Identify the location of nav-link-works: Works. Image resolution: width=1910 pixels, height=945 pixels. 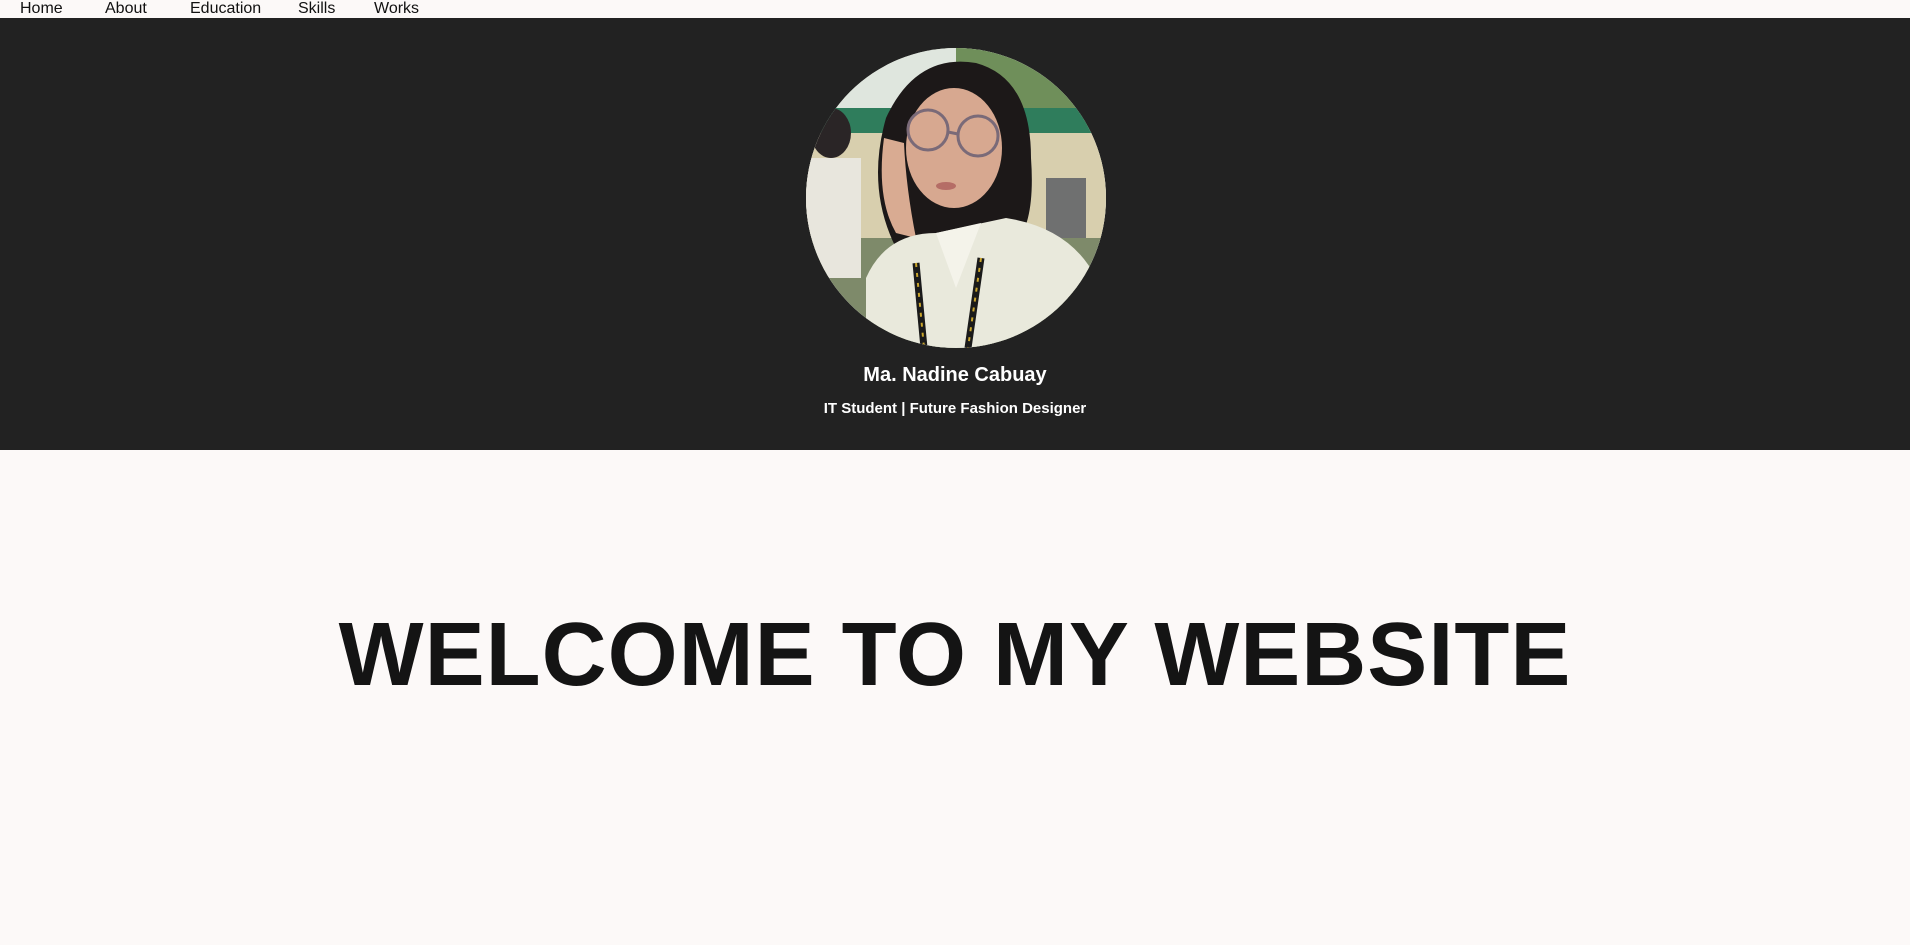
(396, 9).